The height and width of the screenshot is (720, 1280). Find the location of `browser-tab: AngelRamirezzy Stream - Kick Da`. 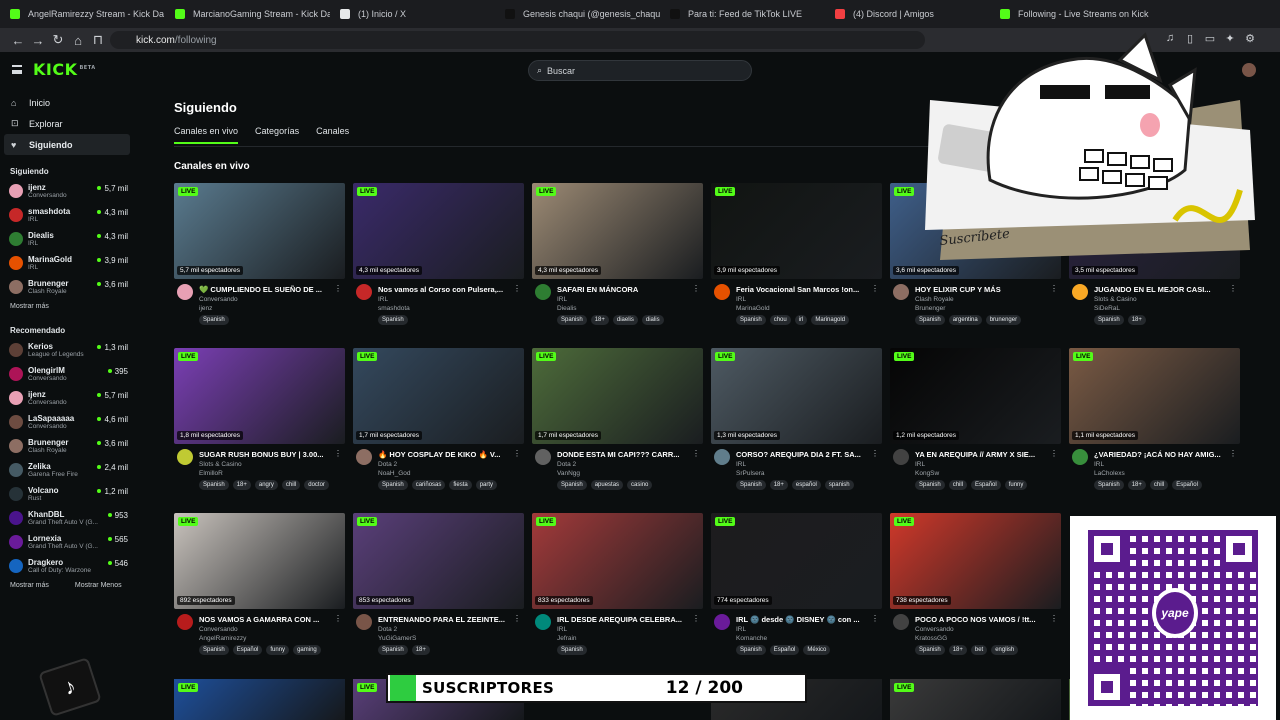

browser-tab: AngelRamirezzy Stream - Kick Da is located at coordinates (82, 14).